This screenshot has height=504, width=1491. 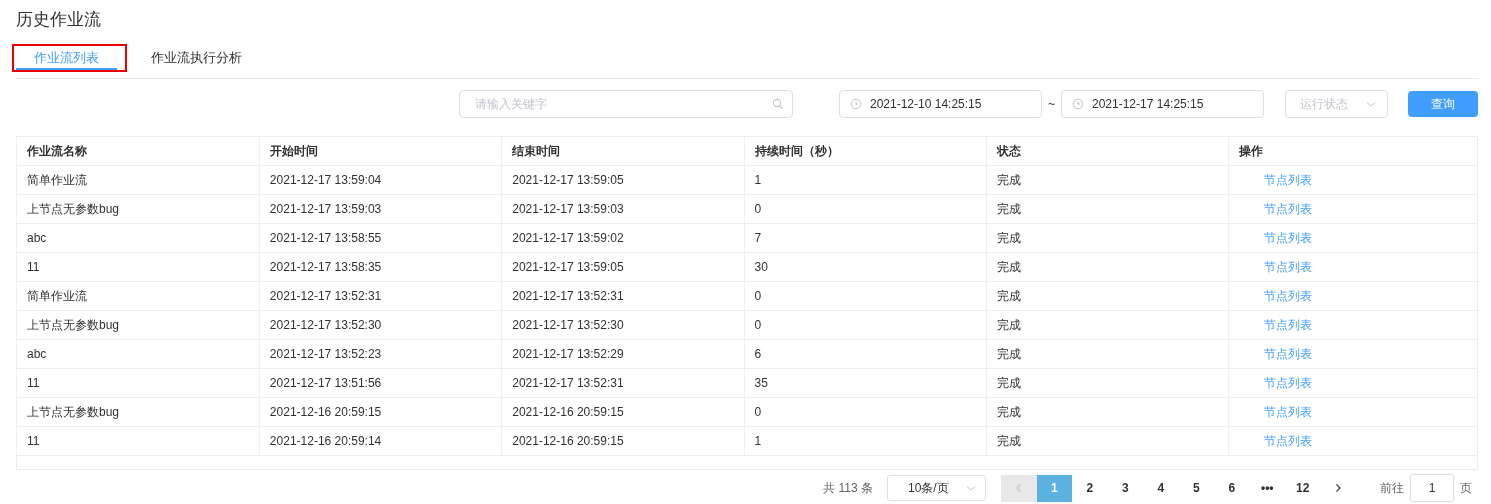 What do you see at coordinates (380, 180) in the screenshot?
I see `table-cell: 2021-12-17 13:59:04` at bounding box center [380, 180].